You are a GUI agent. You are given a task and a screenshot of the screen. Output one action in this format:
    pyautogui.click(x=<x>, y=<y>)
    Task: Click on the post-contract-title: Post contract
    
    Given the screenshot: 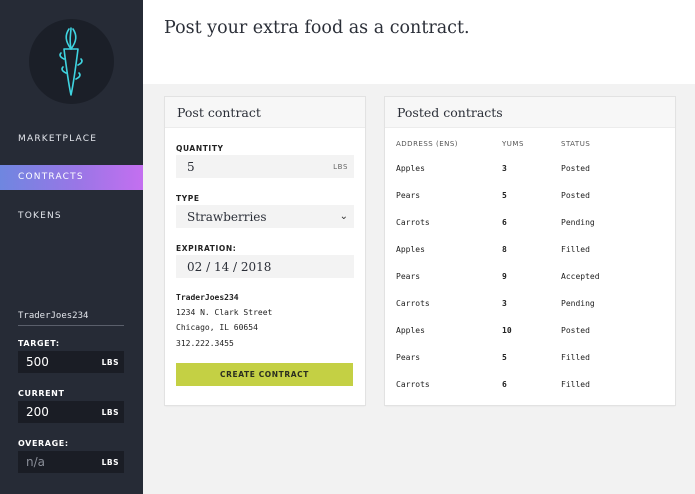 What is the action you would take?
    pyautogui.click(x=265, y=112)
    